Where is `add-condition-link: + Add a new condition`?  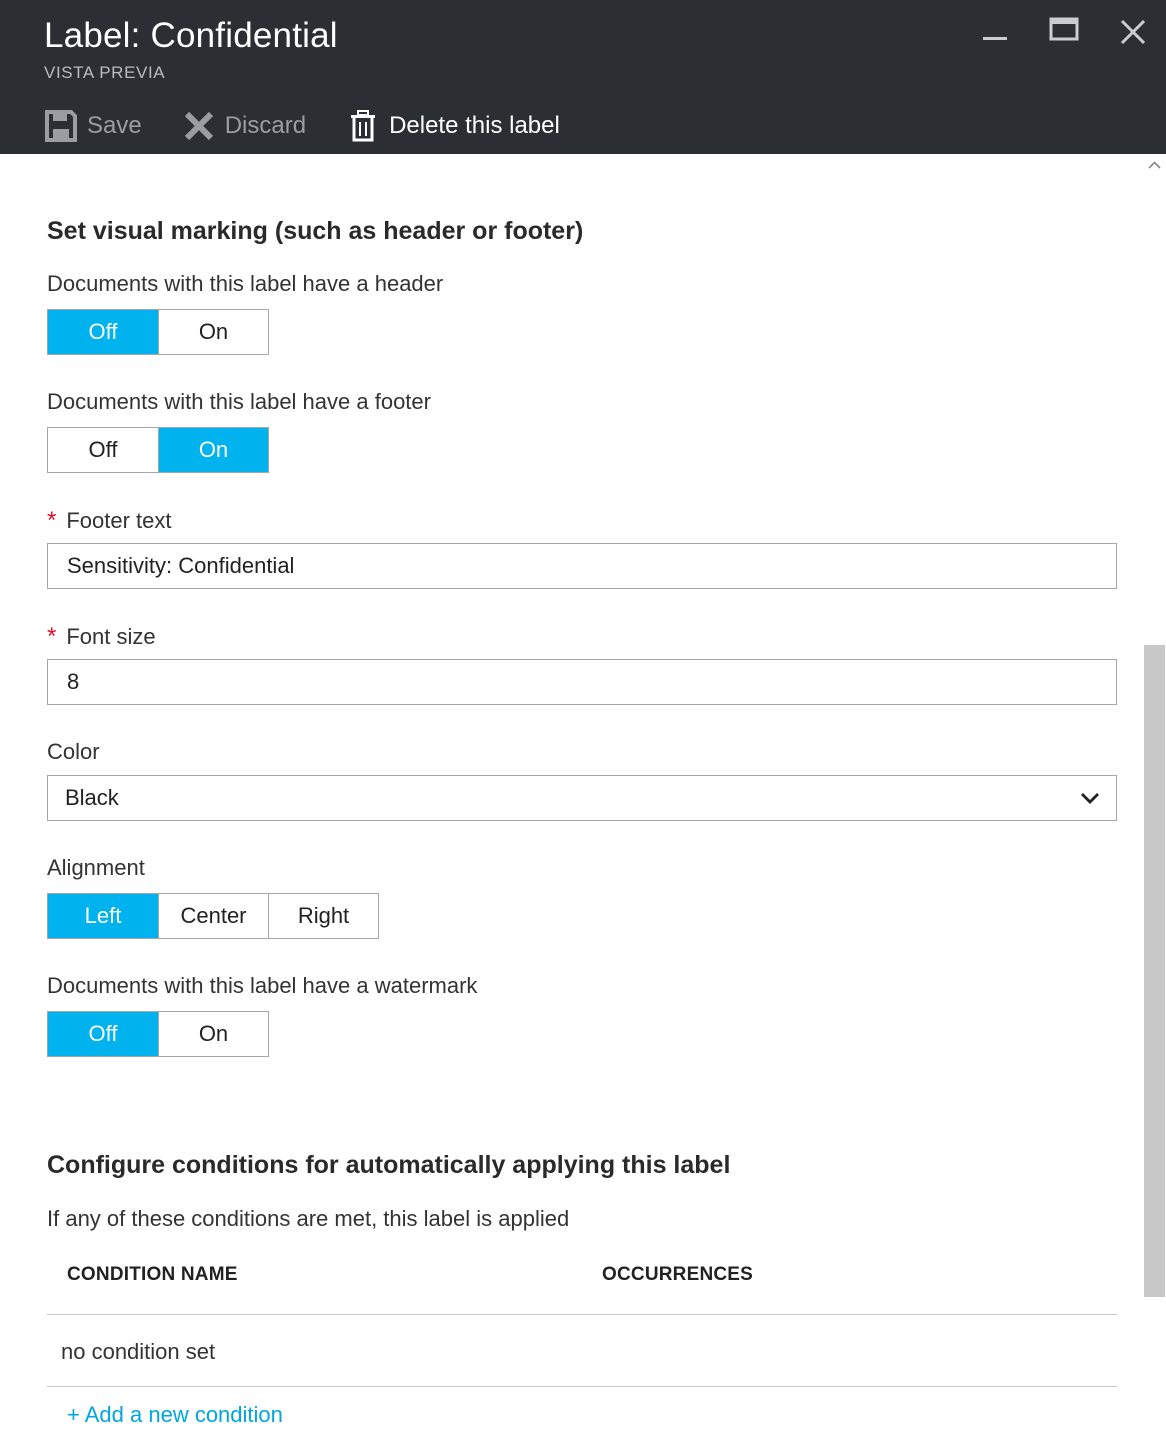
add-condition-link: + Add a new condition is located at coordinates (175, 1415).